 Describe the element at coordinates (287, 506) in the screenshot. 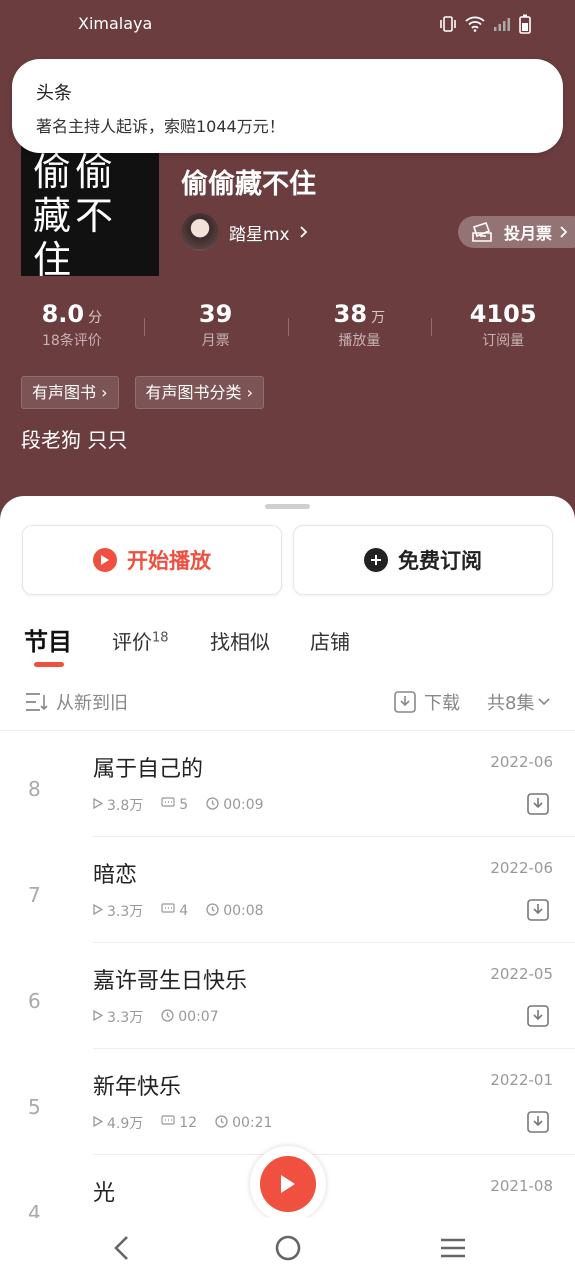

I see `drag-handle` at that location.